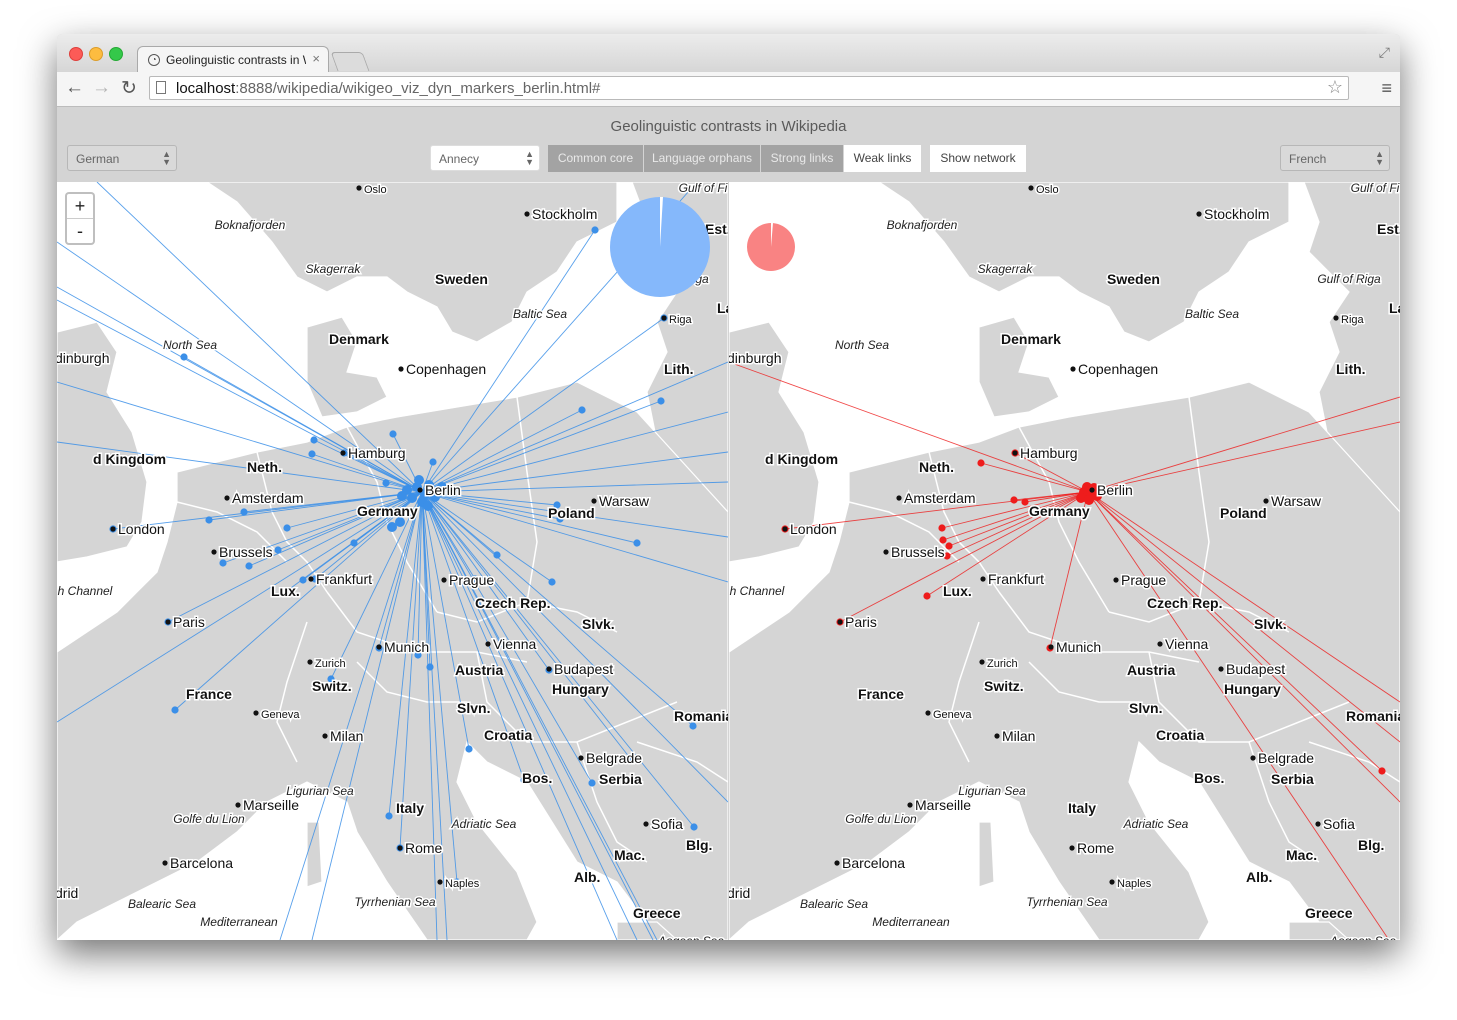 This screenshot has width=1457, height=1020. What do you see at coordinates (122, 158) in the screenshot?
I see `left-language-select: German ▲ ▼` at bounding box center [122, 158].